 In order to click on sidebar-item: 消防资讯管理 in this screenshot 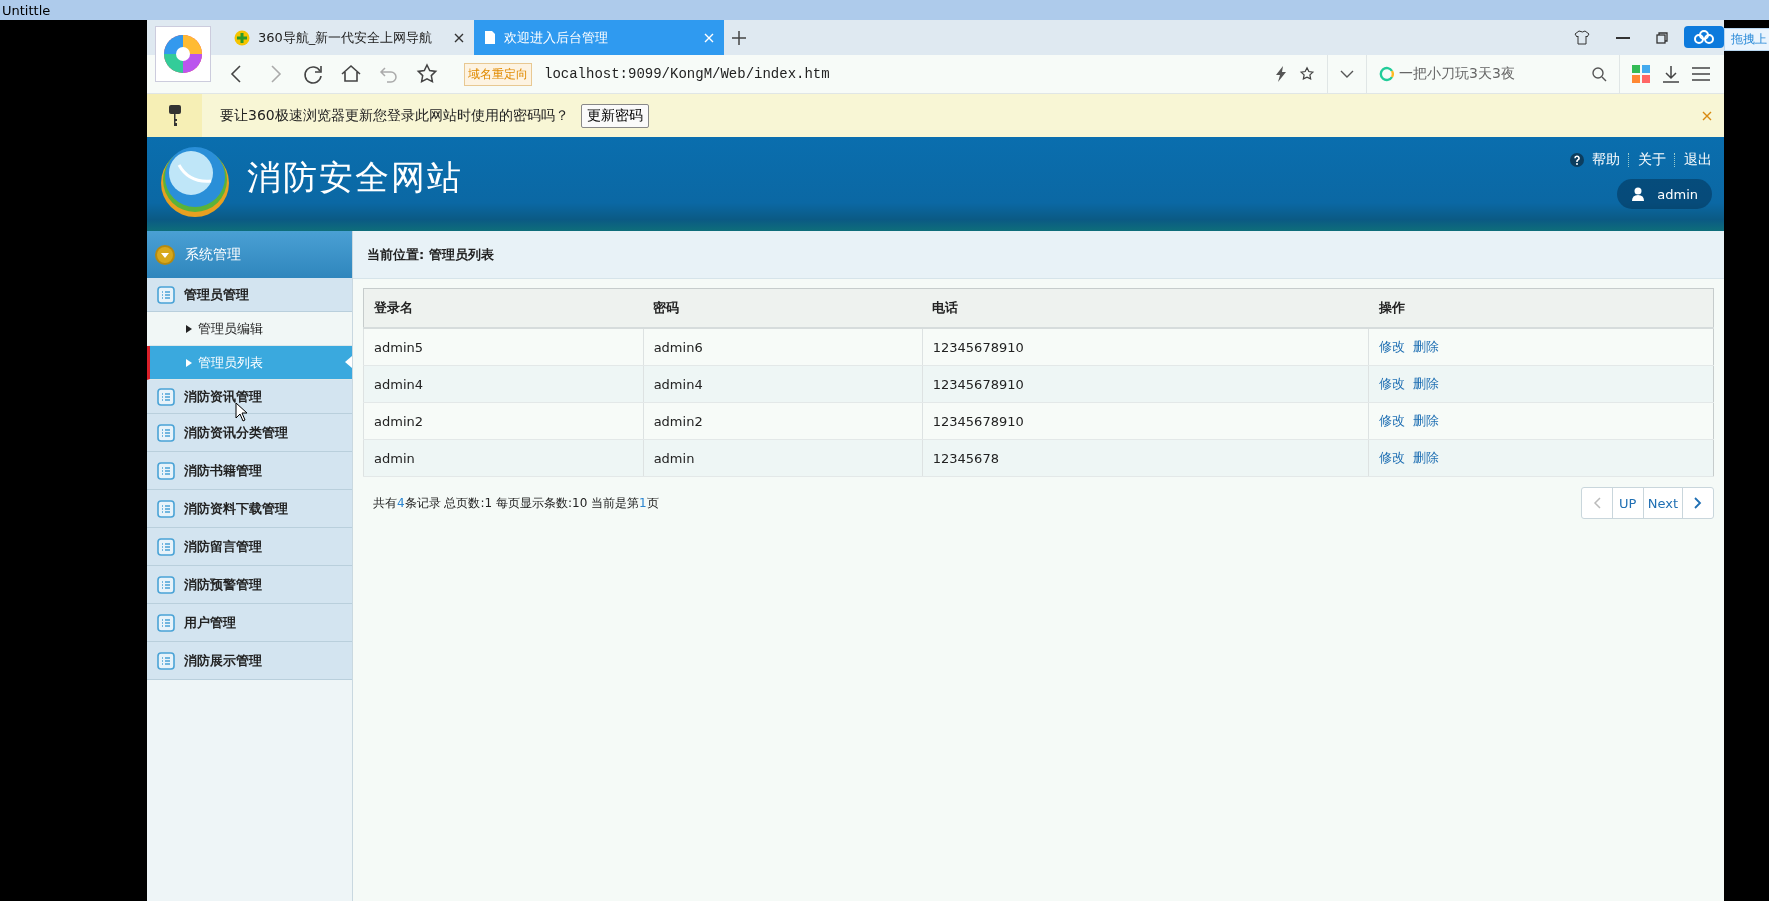, I will do `click(249, 397)`.